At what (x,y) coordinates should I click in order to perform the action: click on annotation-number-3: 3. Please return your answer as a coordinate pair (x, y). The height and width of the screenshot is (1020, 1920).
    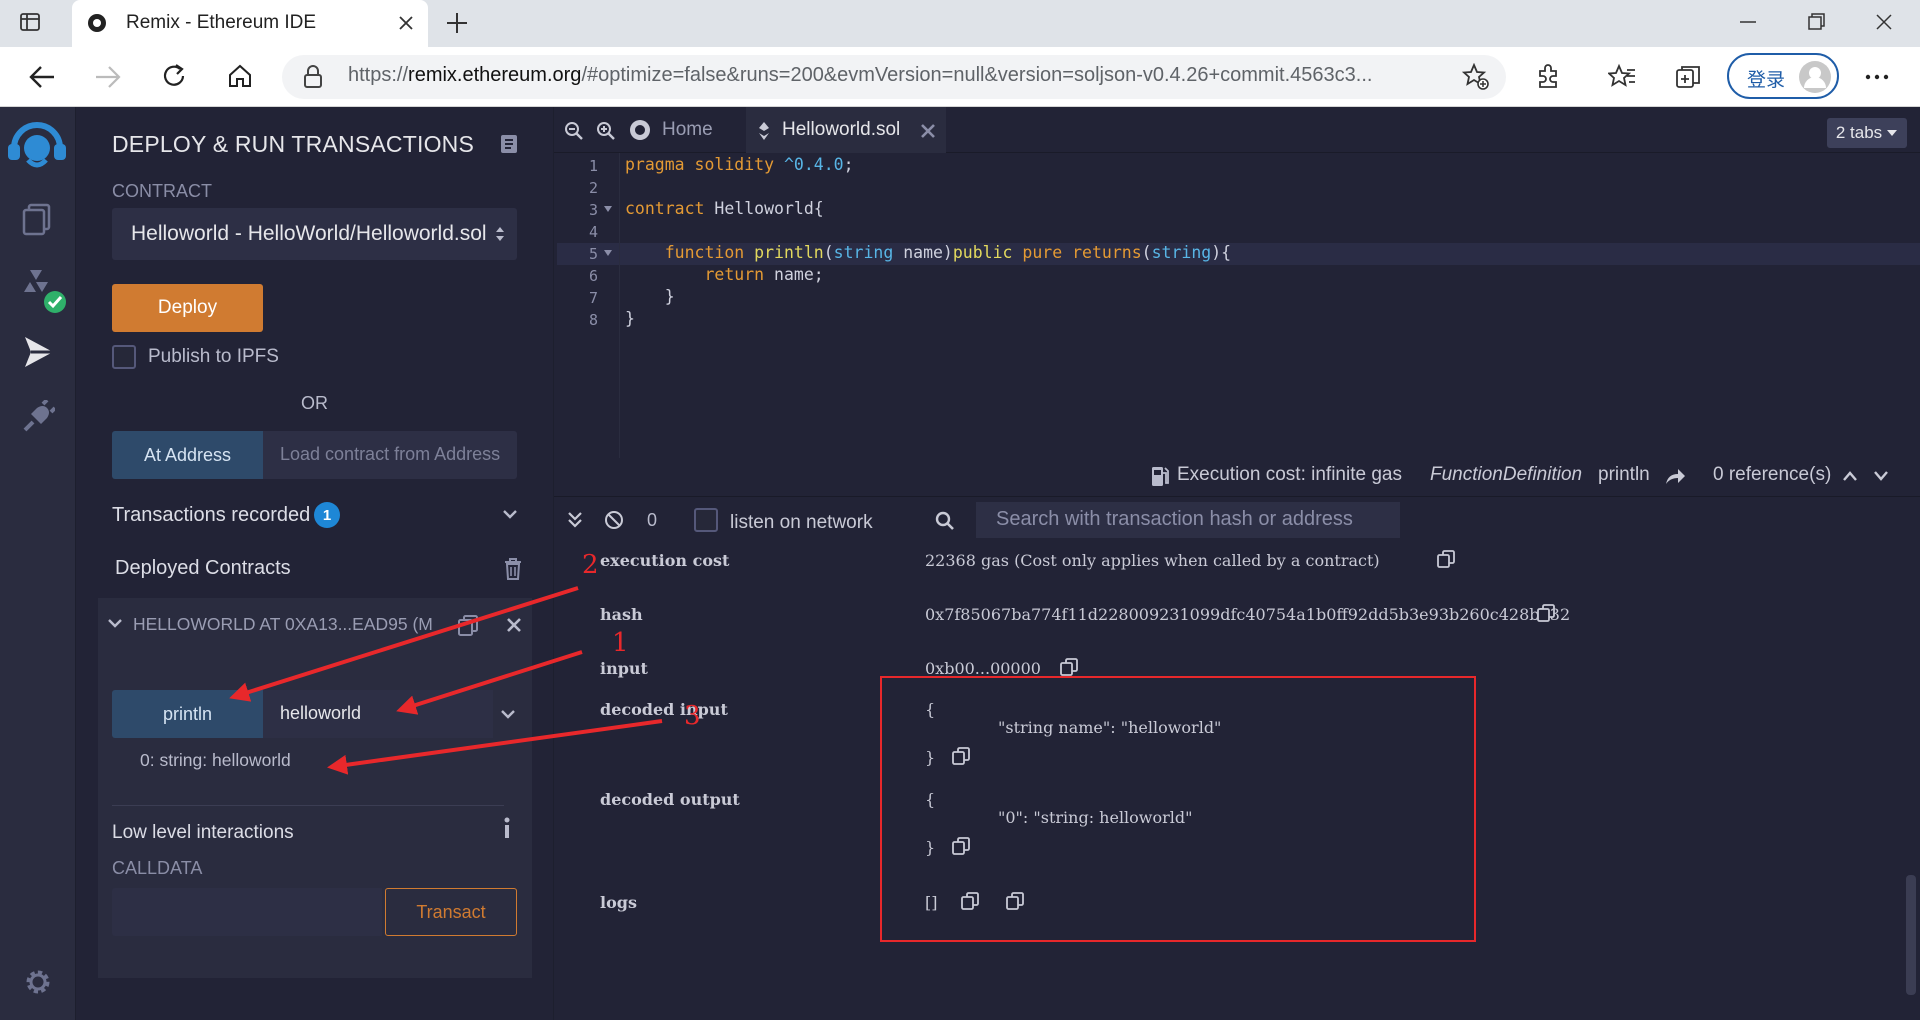
    Looking at the image, I should click on (692, 716).